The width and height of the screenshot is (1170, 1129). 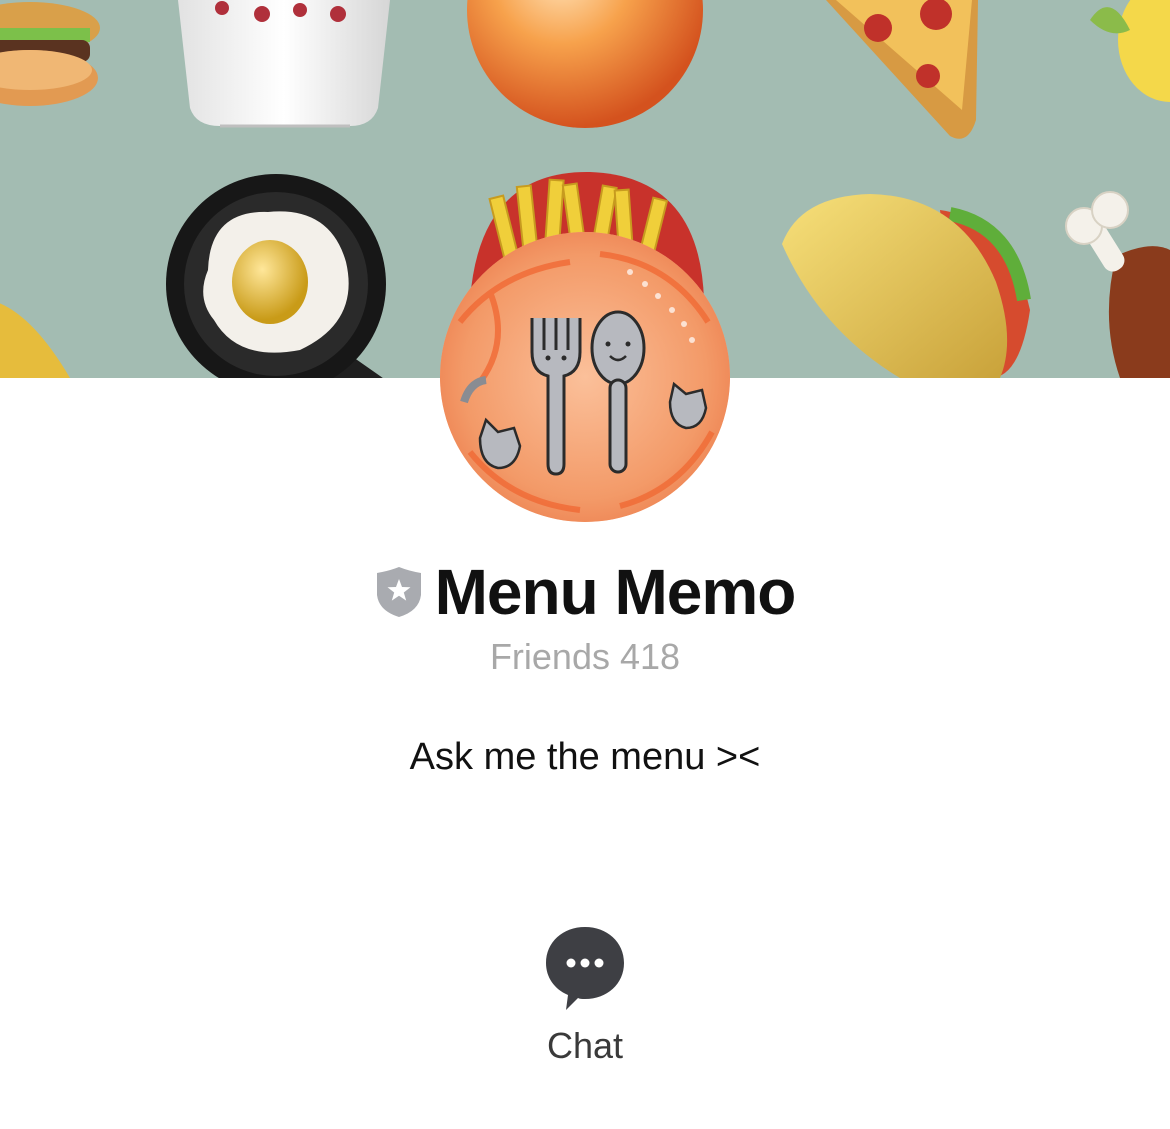 What do you see at coordinates (615, 592) in the screenshot?
I see `profile-name: Menu Memo` at bounding box center [615, 592].